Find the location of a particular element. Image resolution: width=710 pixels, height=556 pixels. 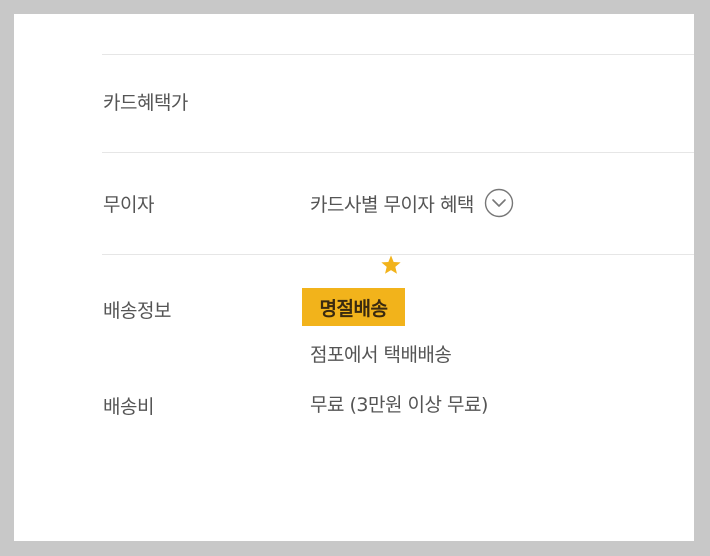

shipping-detail: 점포에서 택배배송 is located at coordinates (381, 355).